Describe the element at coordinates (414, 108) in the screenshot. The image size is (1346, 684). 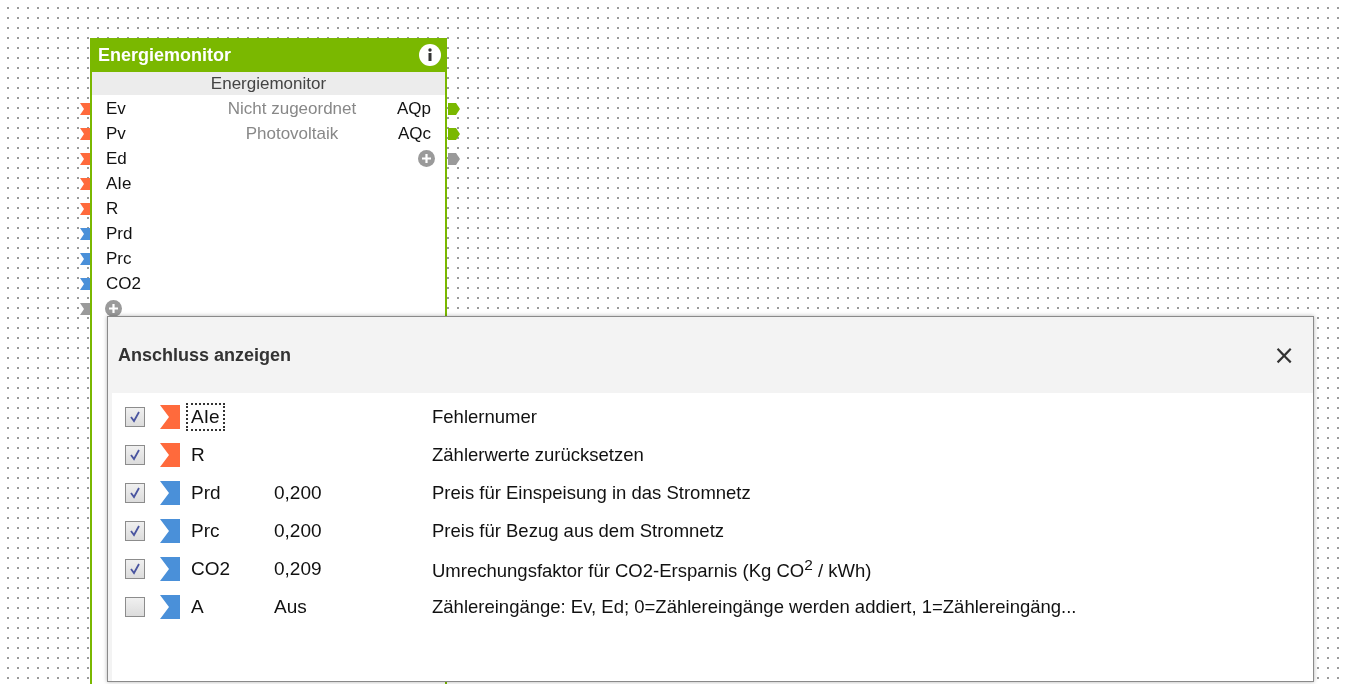
I see `output-label: AQp` at that location.